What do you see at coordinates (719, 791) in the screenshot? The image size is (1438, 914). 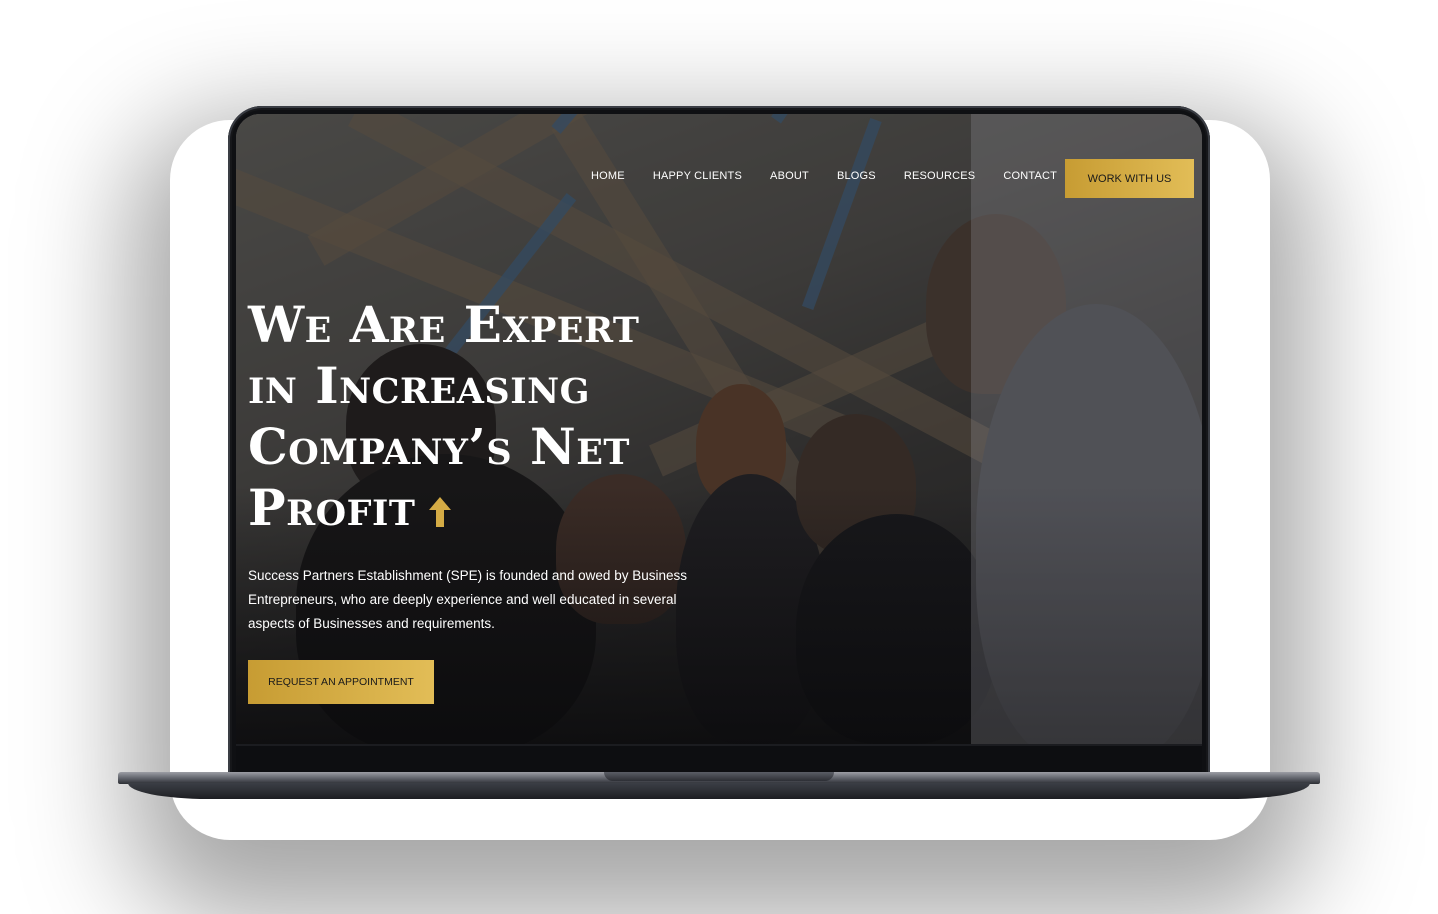 I see `laptop-base-bottom` at bounding box center [719, 791].